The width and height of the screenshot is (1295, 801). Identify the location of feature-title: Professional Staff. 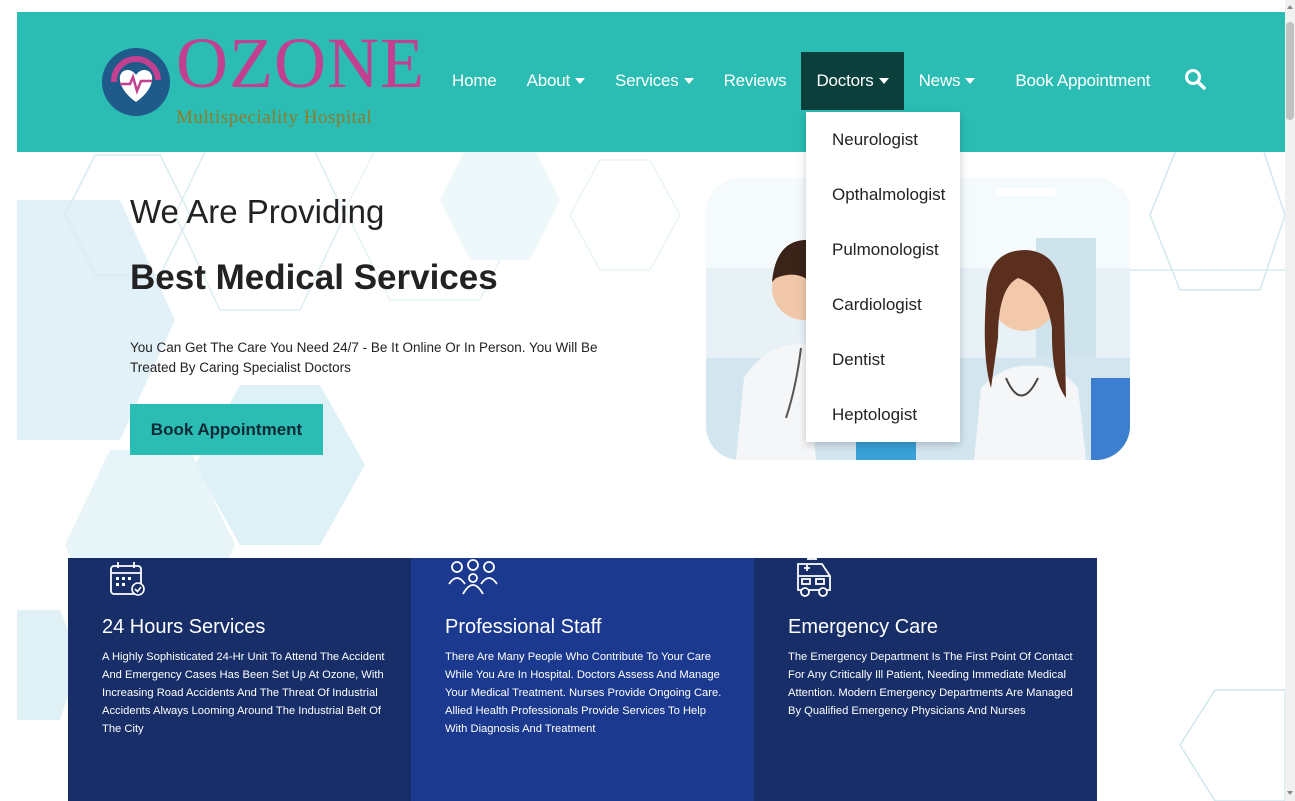
(523, 627).